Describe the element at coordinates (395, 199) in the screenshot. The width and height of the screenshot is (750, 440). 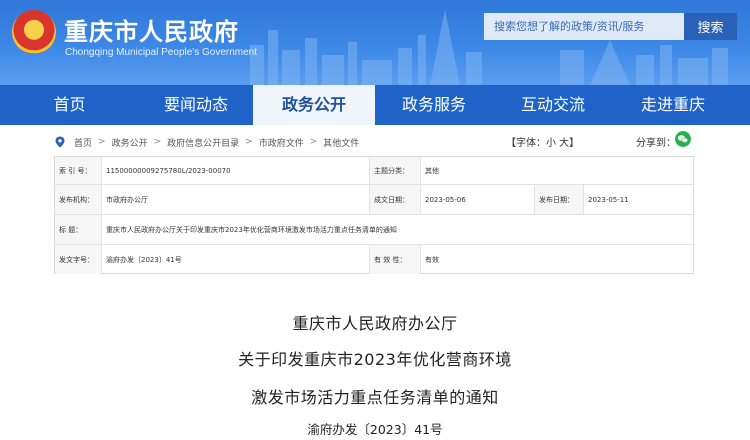
I see `created-date-label: 成文日期：` at that location.